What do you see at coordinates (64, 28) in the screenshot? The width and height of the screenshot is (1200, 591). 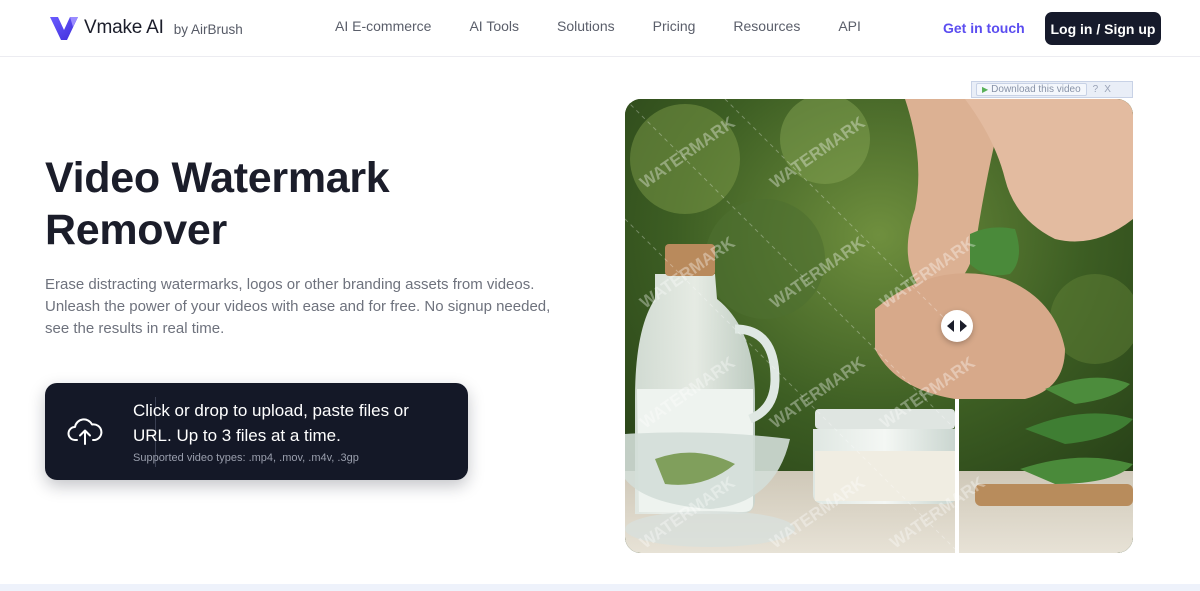 I see `vmake-logo-icon` at bounding box center [64, 28].